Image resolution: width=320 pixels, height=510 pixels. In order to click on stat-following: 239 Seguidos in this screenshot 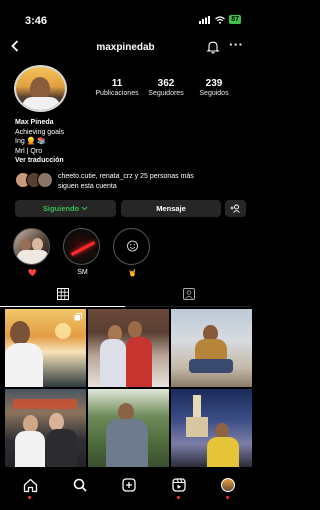, I will do `click(214, 87)`.